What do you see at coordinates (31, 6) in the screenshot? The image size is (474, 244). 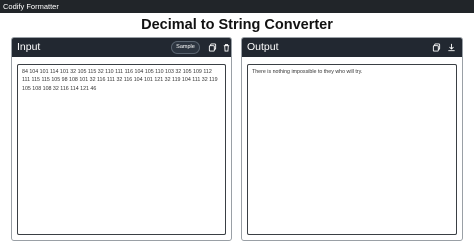 I see `brand-logo-text: Codify Formatter` at bounding box center [31, 6].